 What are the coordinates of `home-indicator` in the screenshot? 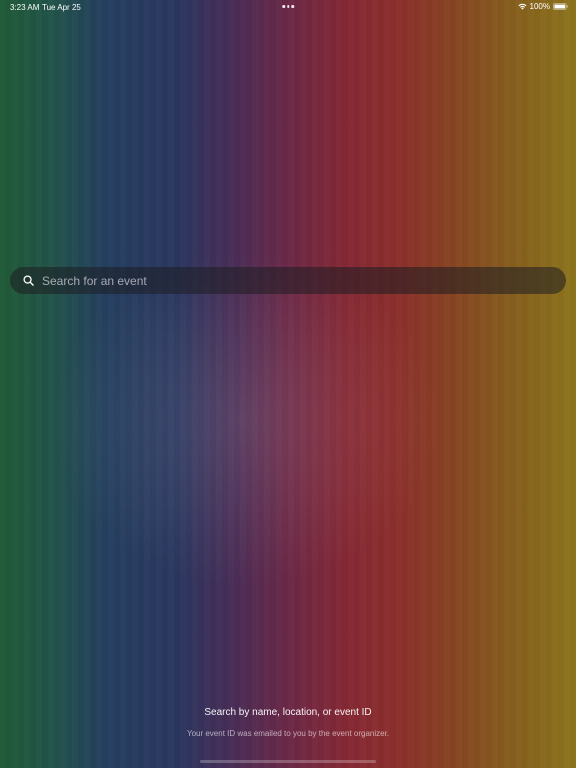 It's located at (288, 761).